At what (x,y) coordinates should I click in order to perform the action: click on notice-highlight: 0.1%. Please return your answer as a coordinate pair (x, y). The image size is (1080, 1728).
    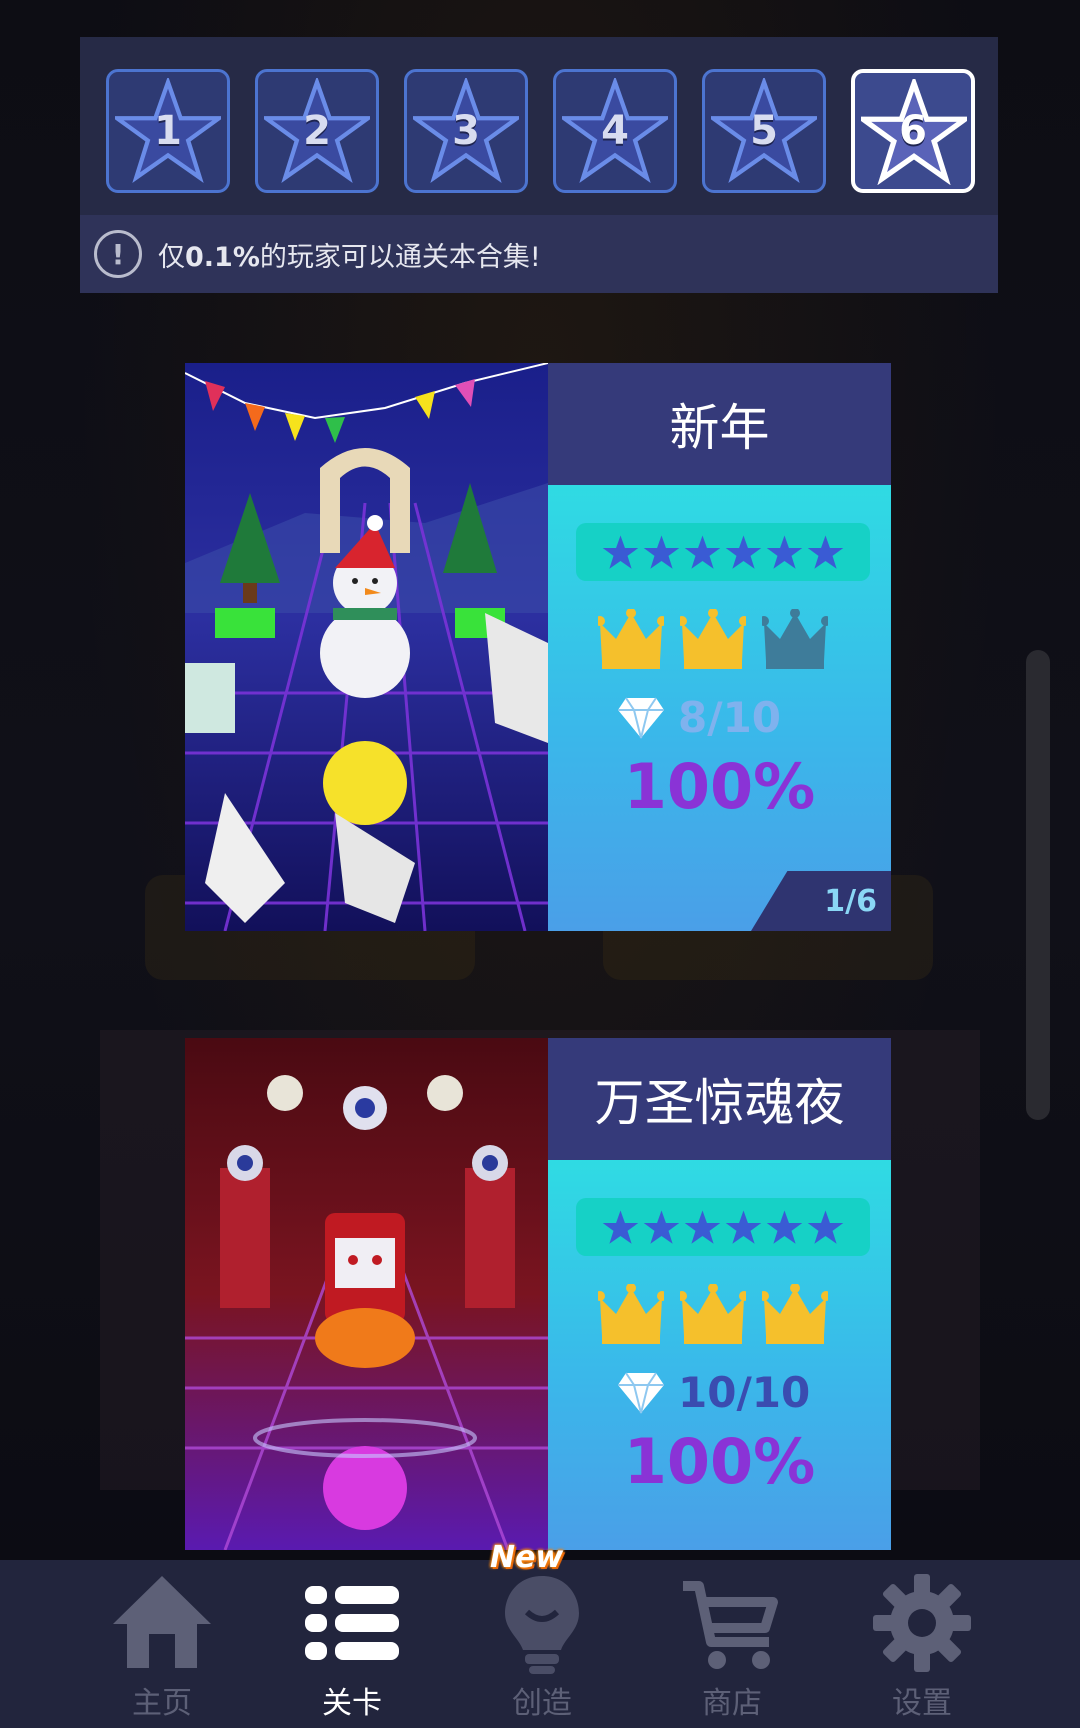
    Looking at the image, I should click on (222, 257).